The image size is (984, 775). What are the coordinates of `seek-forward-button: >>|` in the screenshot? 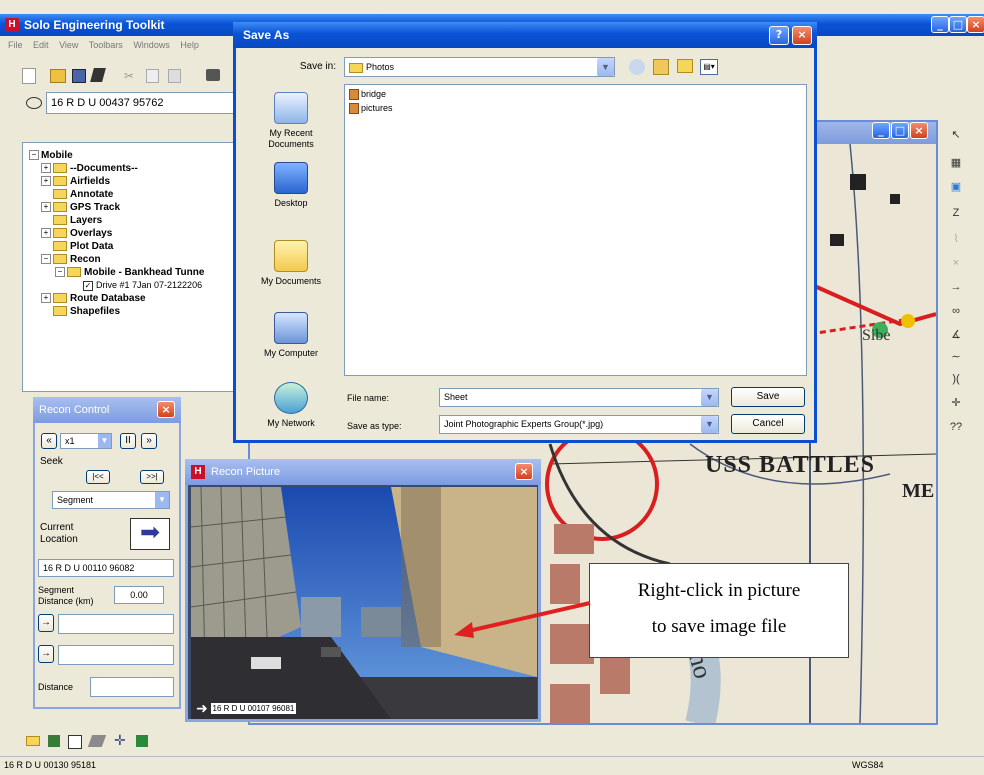 It's located at (152, 477).